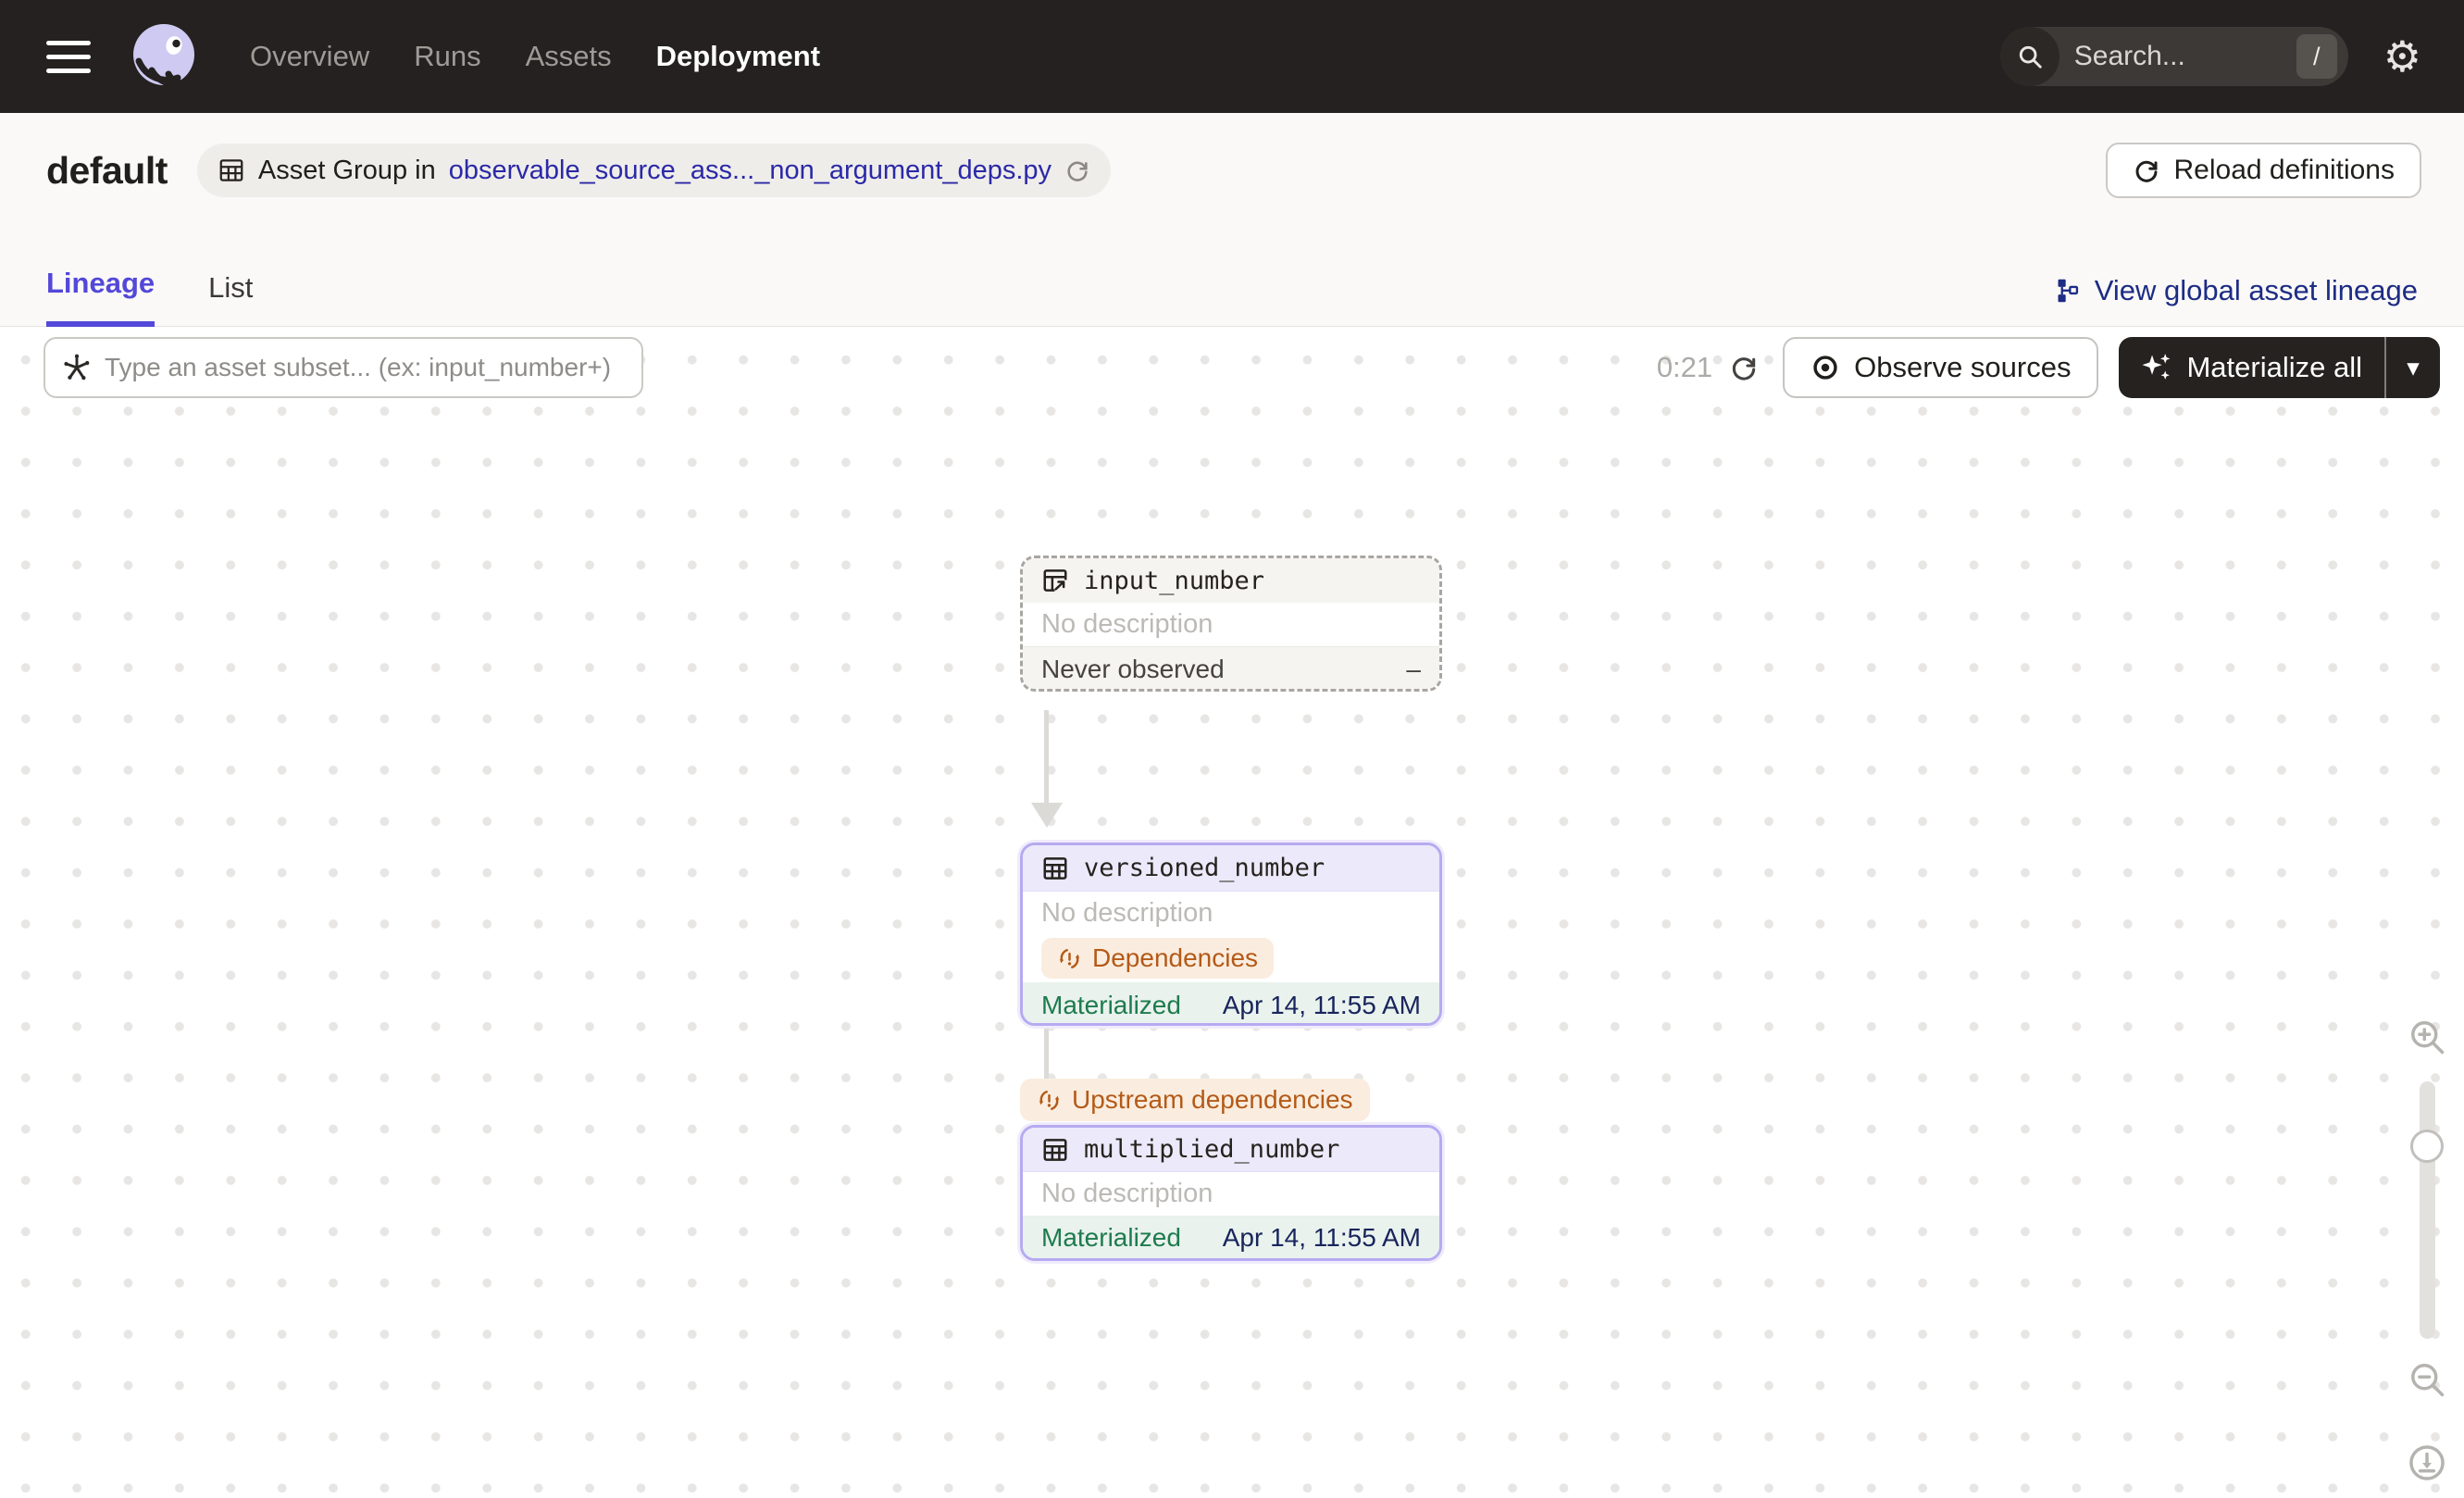  What do you see at coordinates (2263, 171) in the screenshot?
I see `reload-definitions-button: Reload definitions` at bounding box center [2263, 171].